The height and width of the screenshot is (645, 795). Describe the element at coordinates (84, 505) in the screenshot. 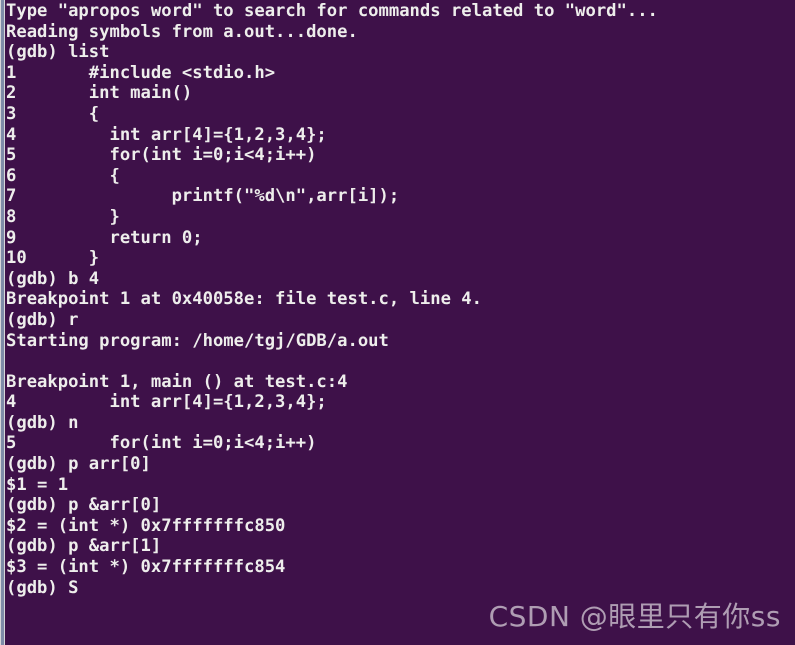

I see `terminal-line: (gdb) p &arr[0]` at that location.